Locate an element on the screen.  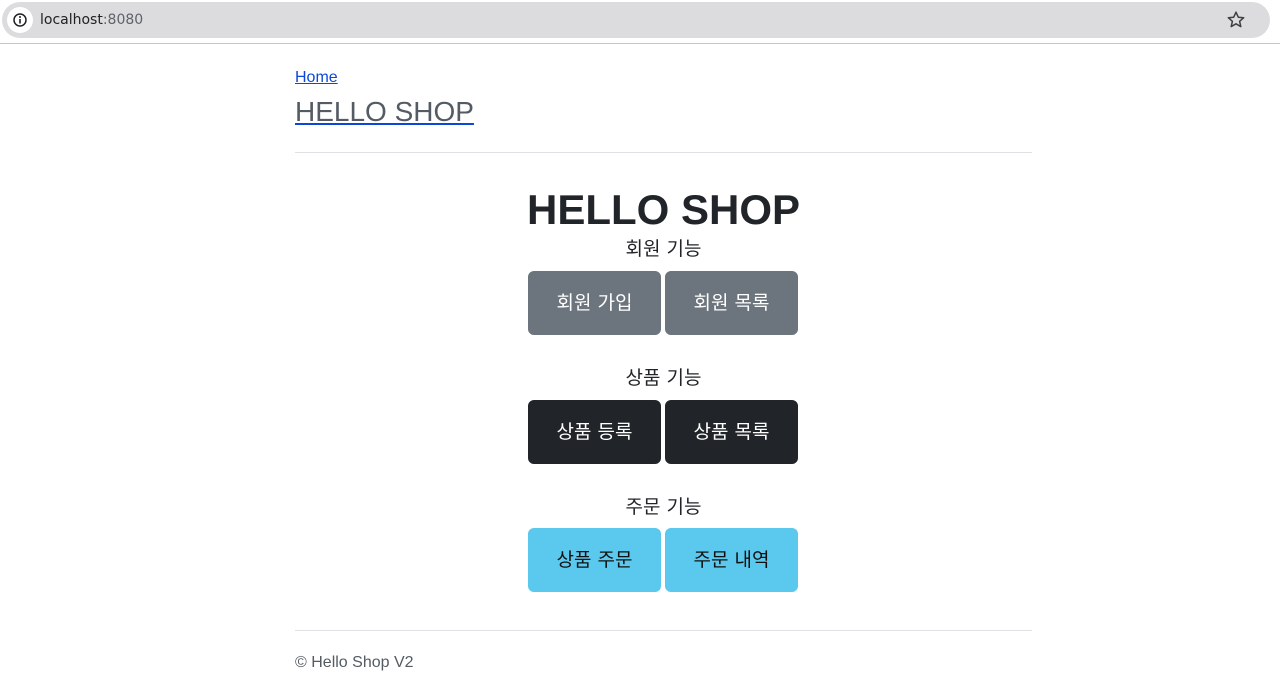
browser-toolbar: localhost:8080 is located at coordinates (640, 22).